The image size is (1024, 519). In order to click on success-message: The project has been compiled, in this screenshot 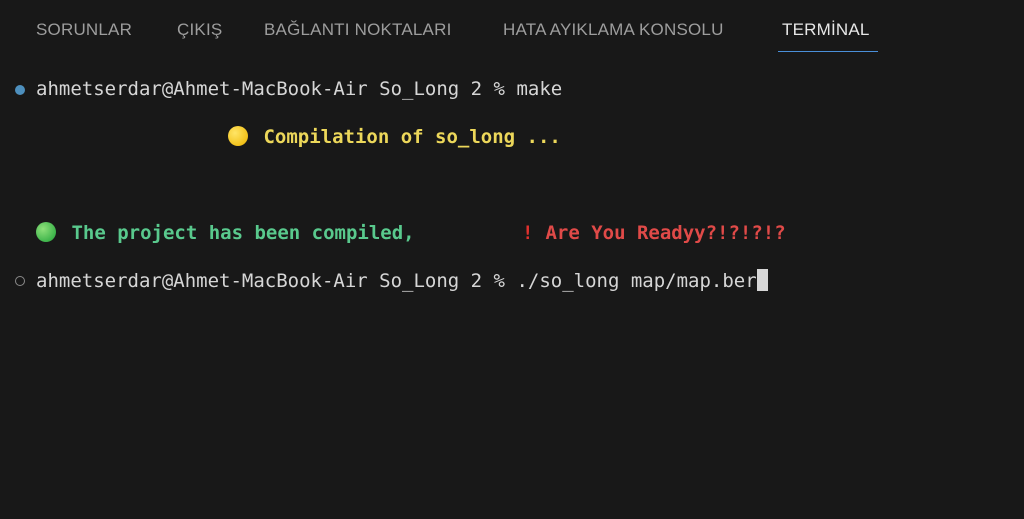, I will do `click(243, 233)`.